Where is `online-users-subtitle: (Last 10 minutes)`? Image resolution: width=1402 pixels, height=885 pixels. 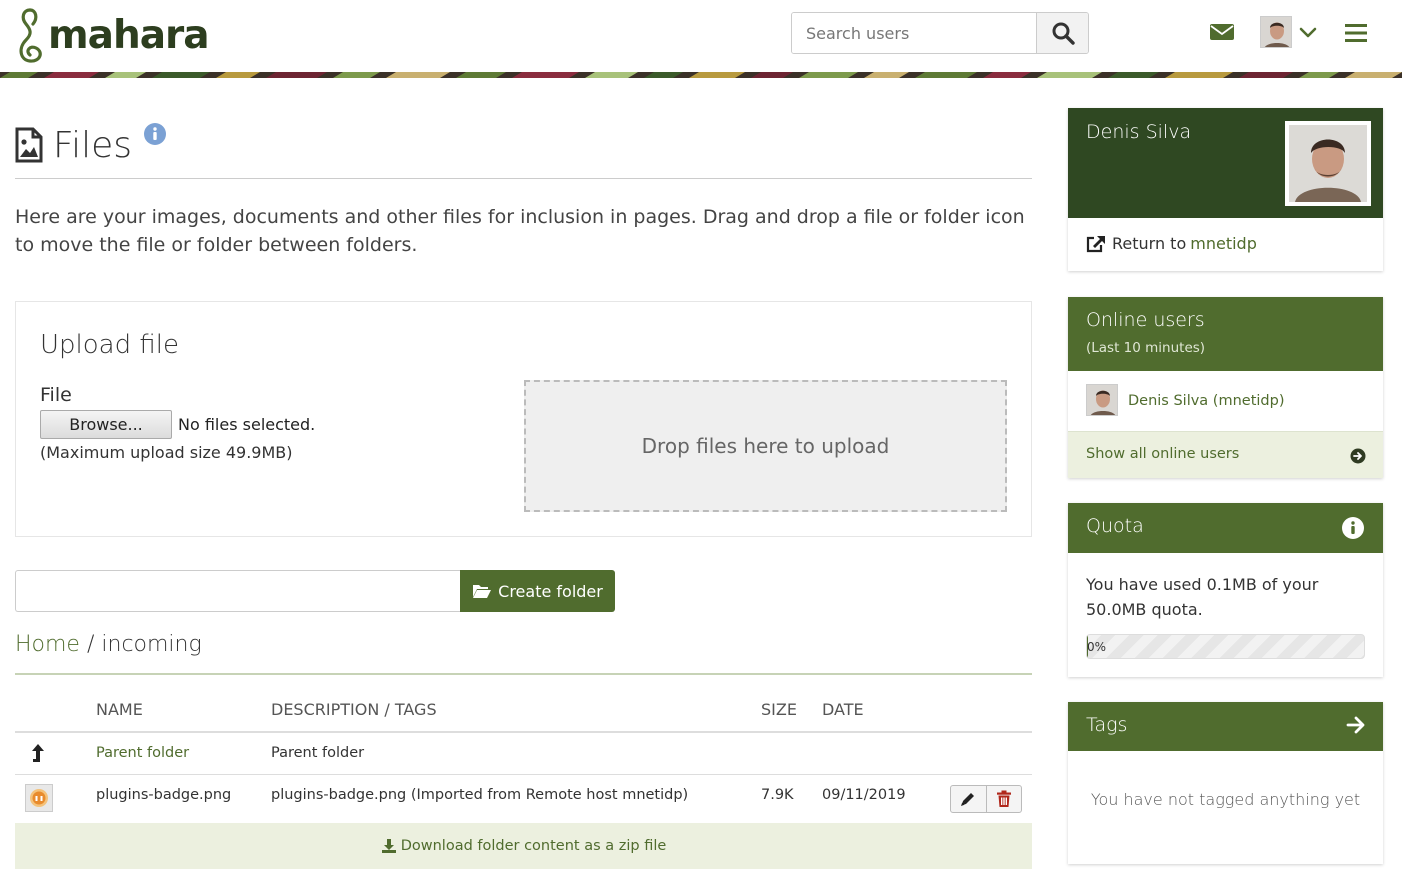 online-users-subtitle: (Last 10 minutes) is located at coordinates (1146, 348).